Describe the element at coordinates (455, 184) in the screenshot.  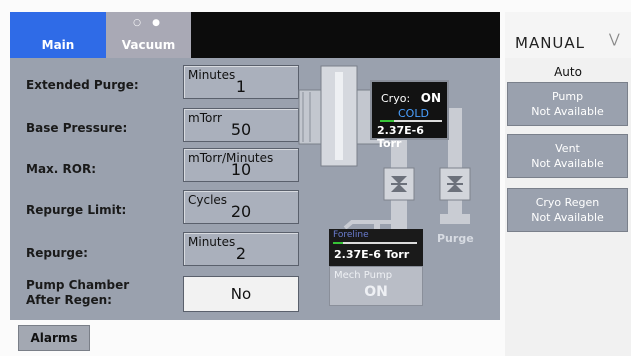
I see `purge-valve` at that location.